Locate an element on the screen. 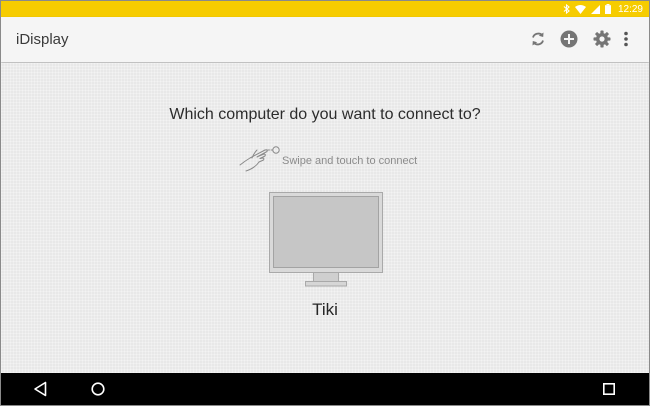  recents-icon is located at coordinates (609, 389).